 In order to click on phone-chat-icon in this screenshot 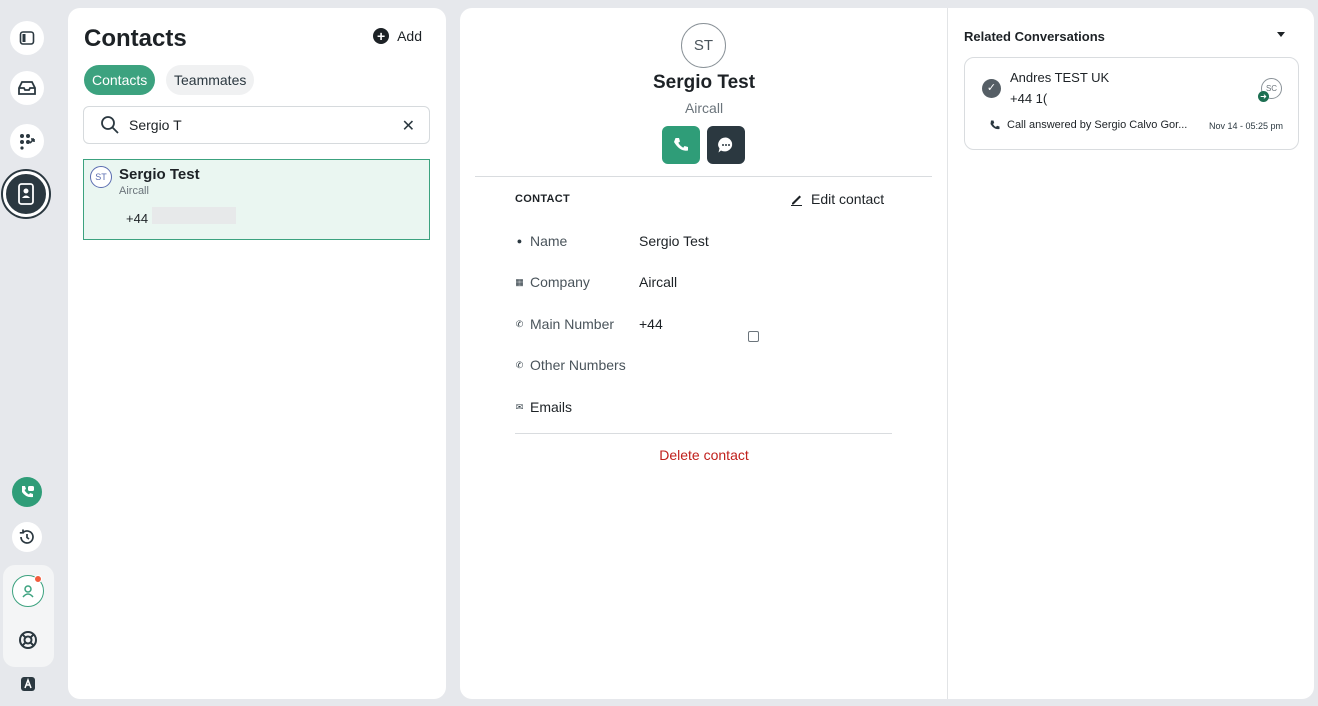, I will do `click(27, 492)`.